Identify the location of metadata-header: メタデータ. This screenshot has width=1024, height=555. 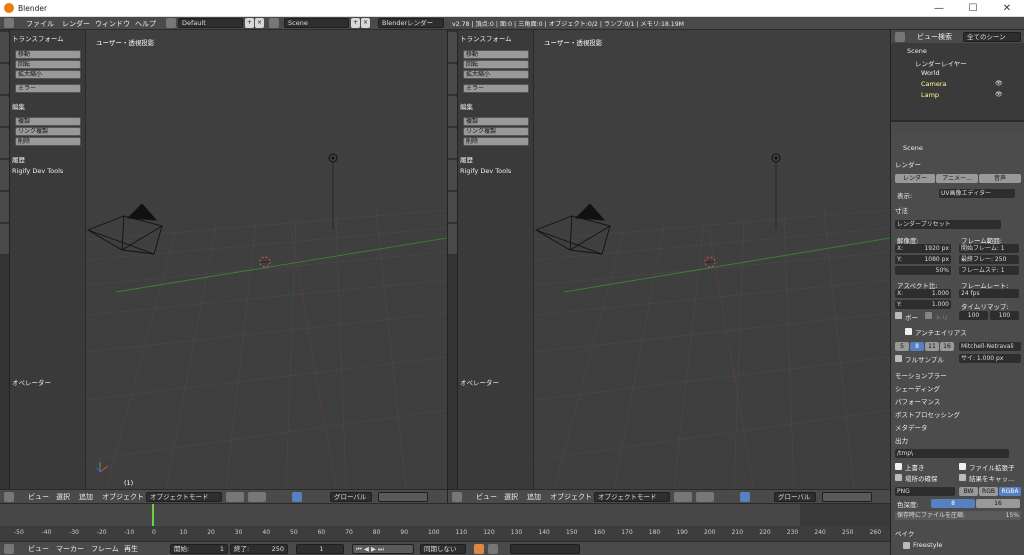
(911, 427).